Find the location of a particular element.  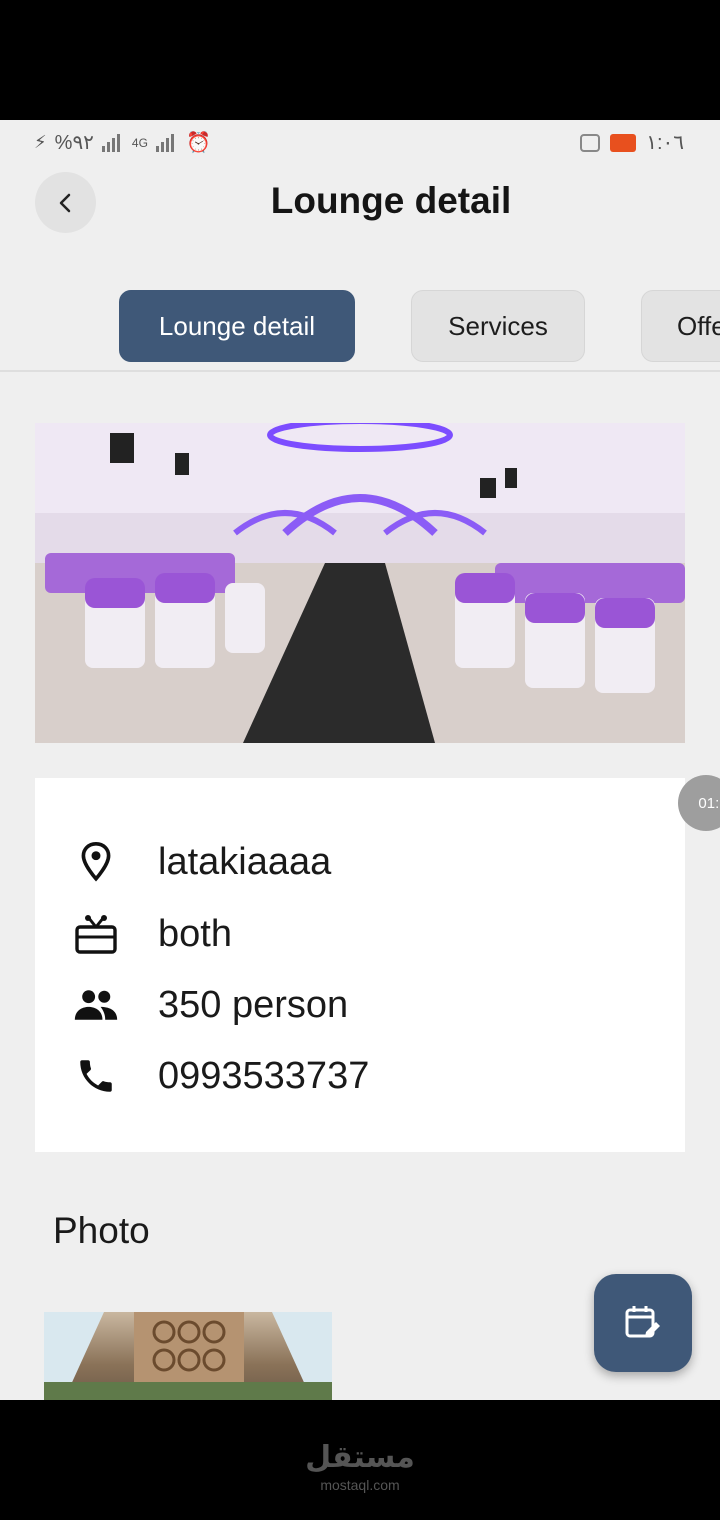

network-type: 4G is located at coordinates (139, 142).